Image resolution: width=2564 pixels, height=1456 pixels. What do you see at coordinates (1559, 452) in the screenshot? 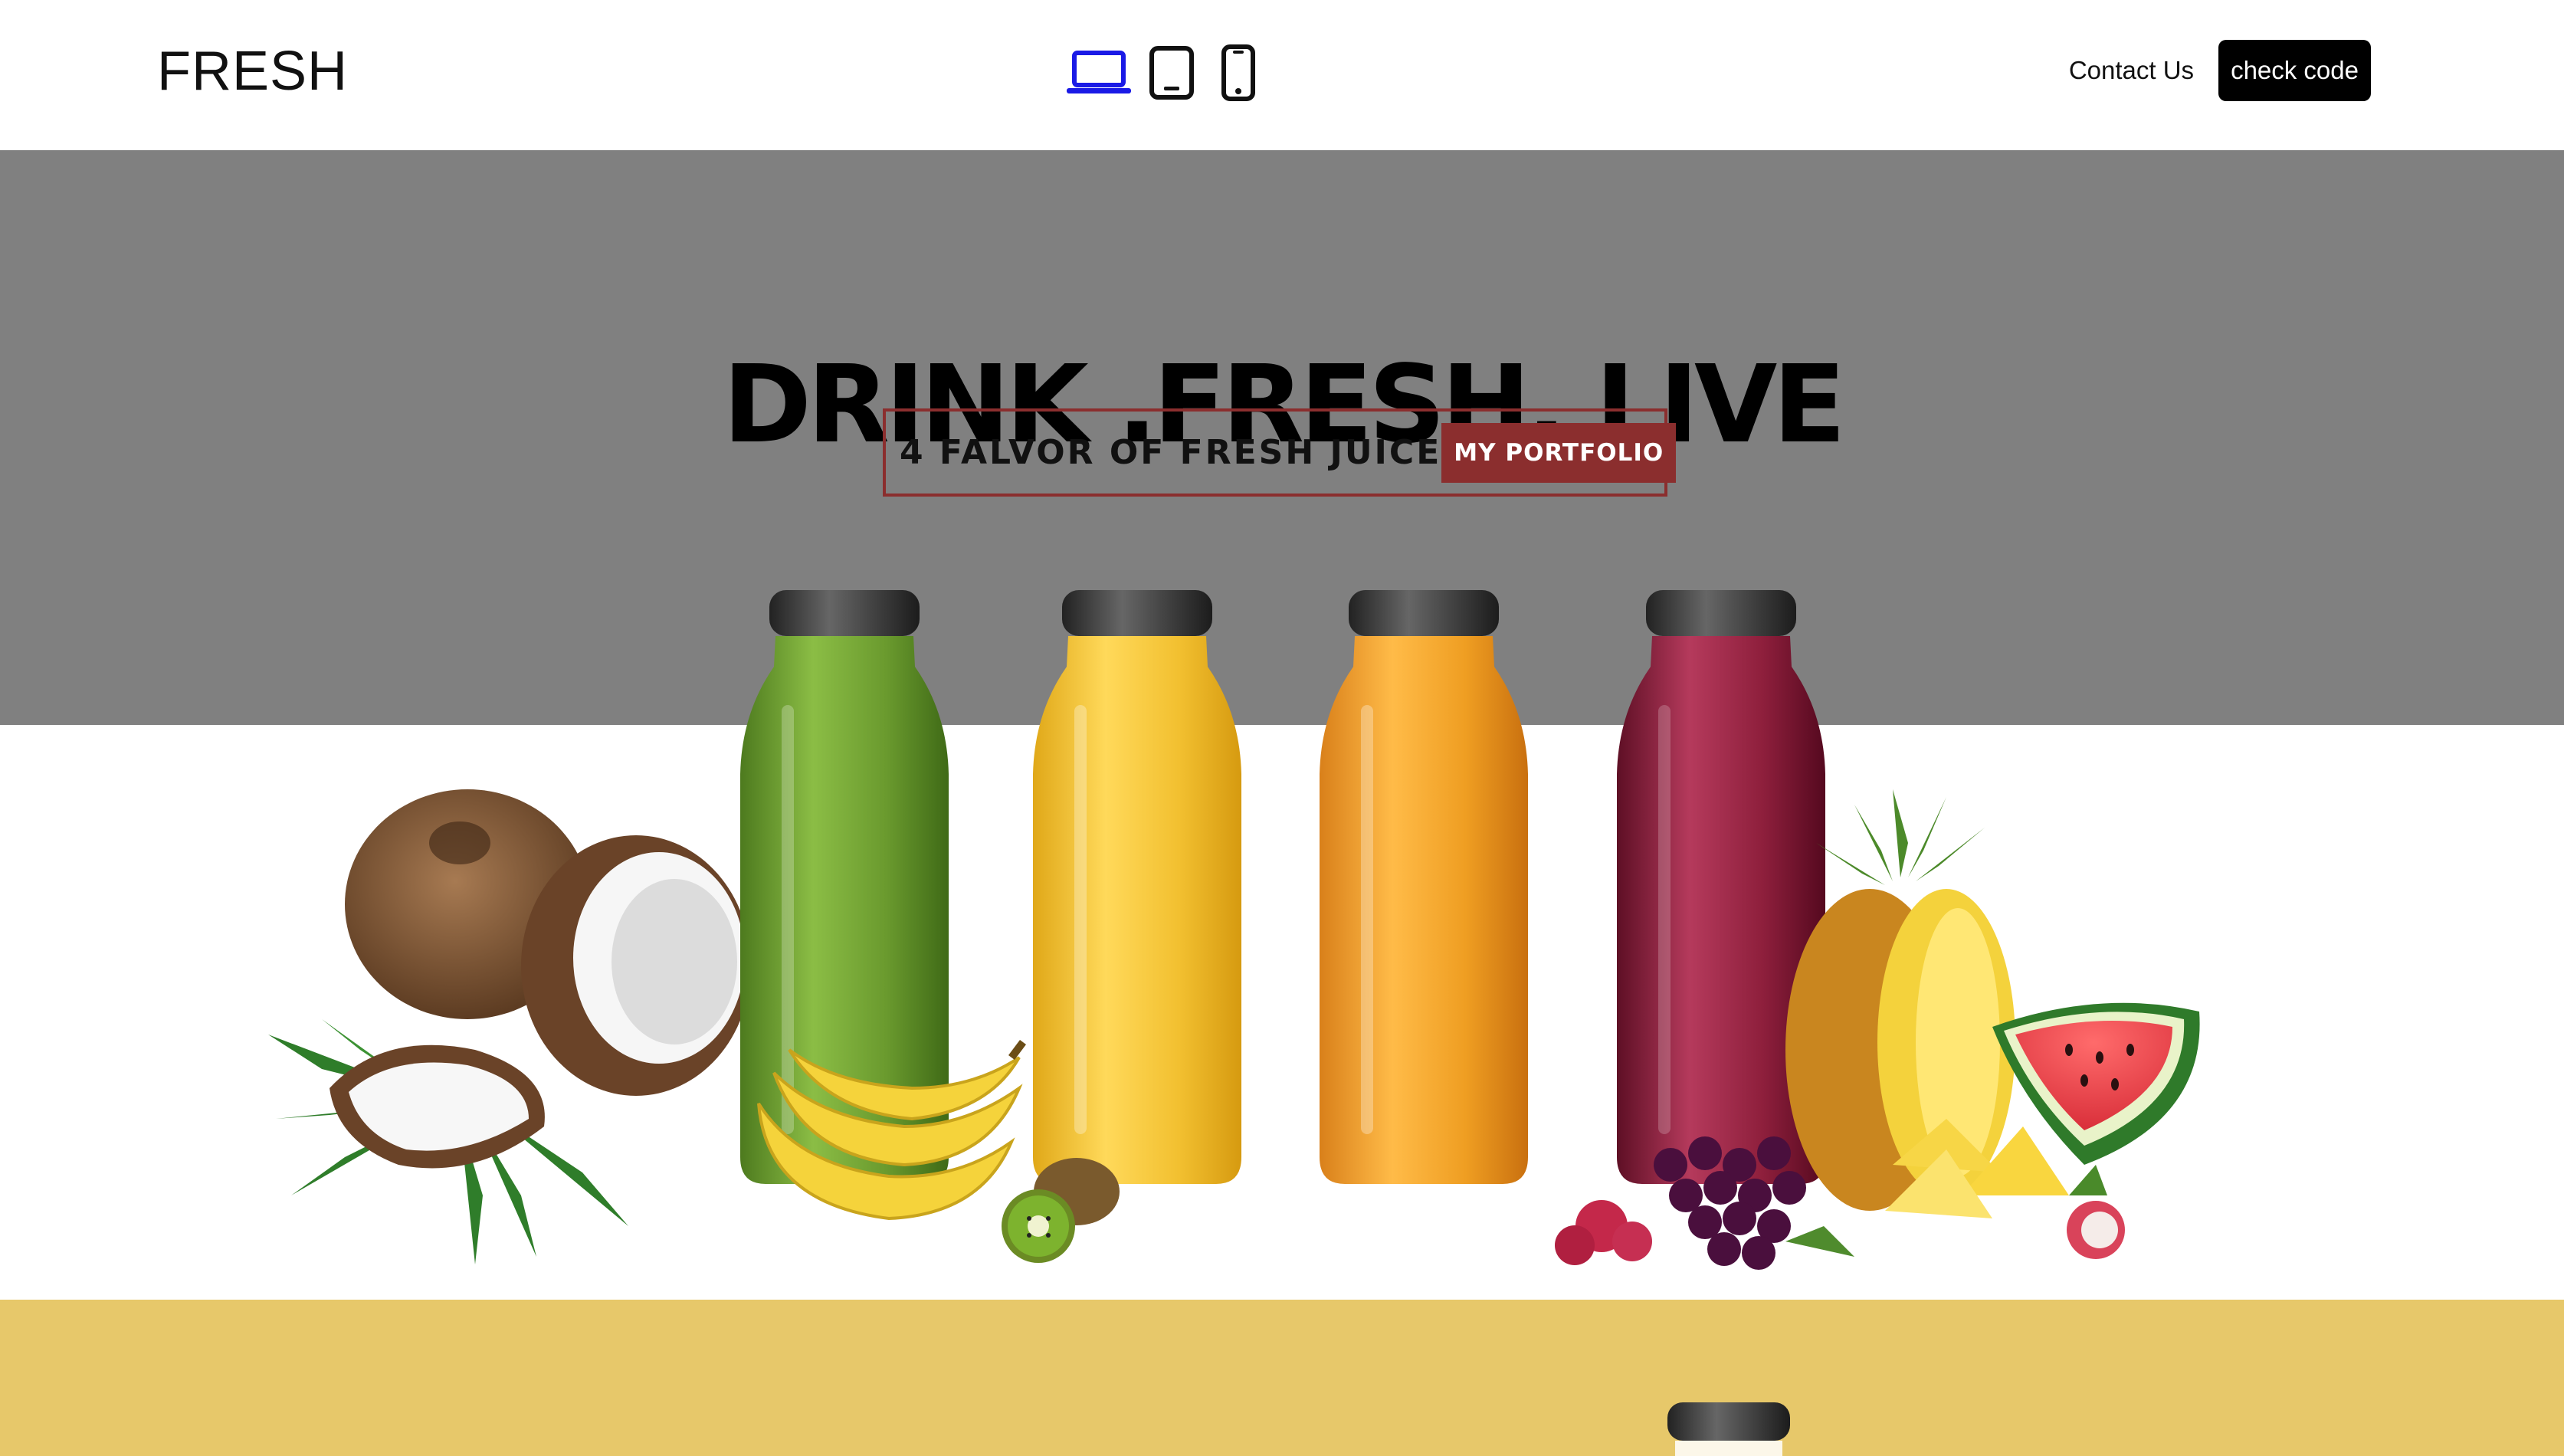
I see `my-portfolio-button: MY PORTFOLIO` at bounding box center [1559, 452].